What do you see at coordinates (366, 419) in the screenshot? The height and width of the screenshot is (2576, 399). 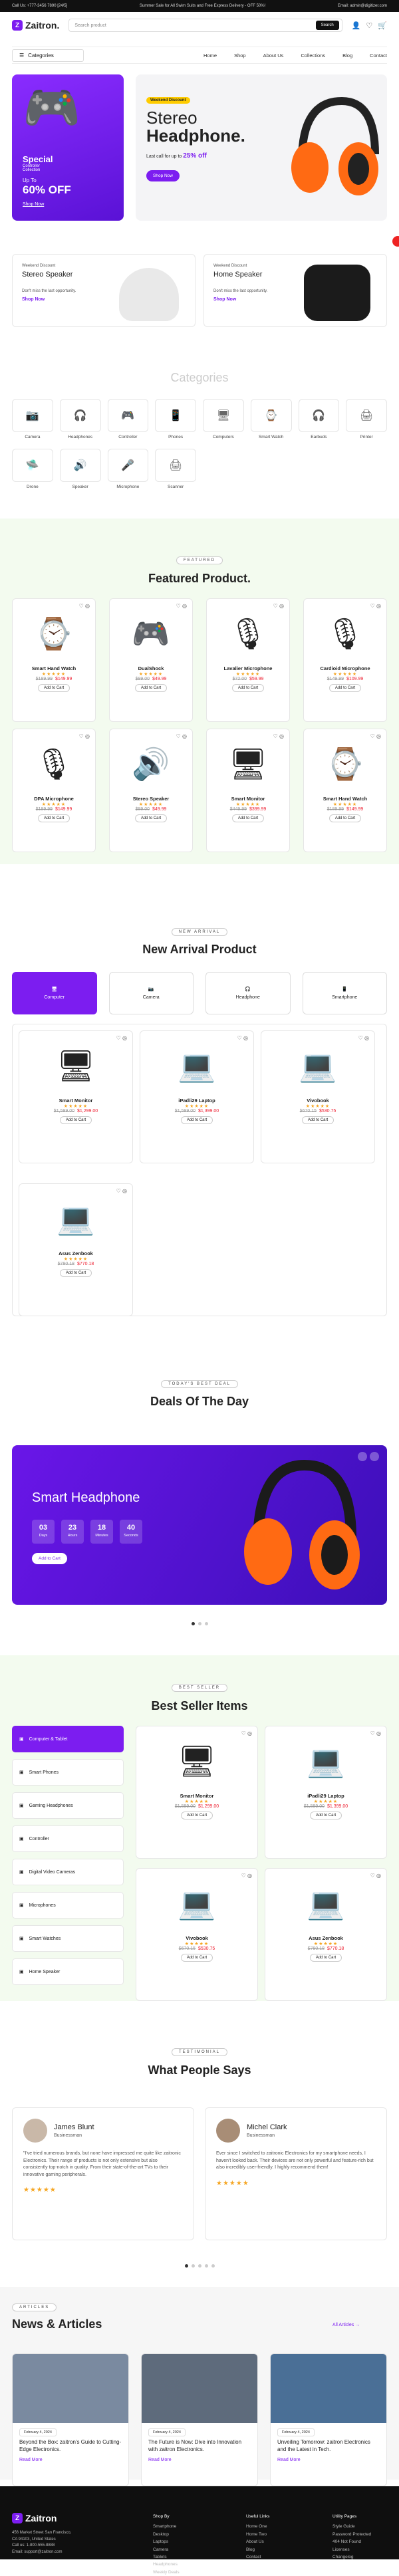 I see `category-item: 🖨 Printer` at bounding box center [366, 419].